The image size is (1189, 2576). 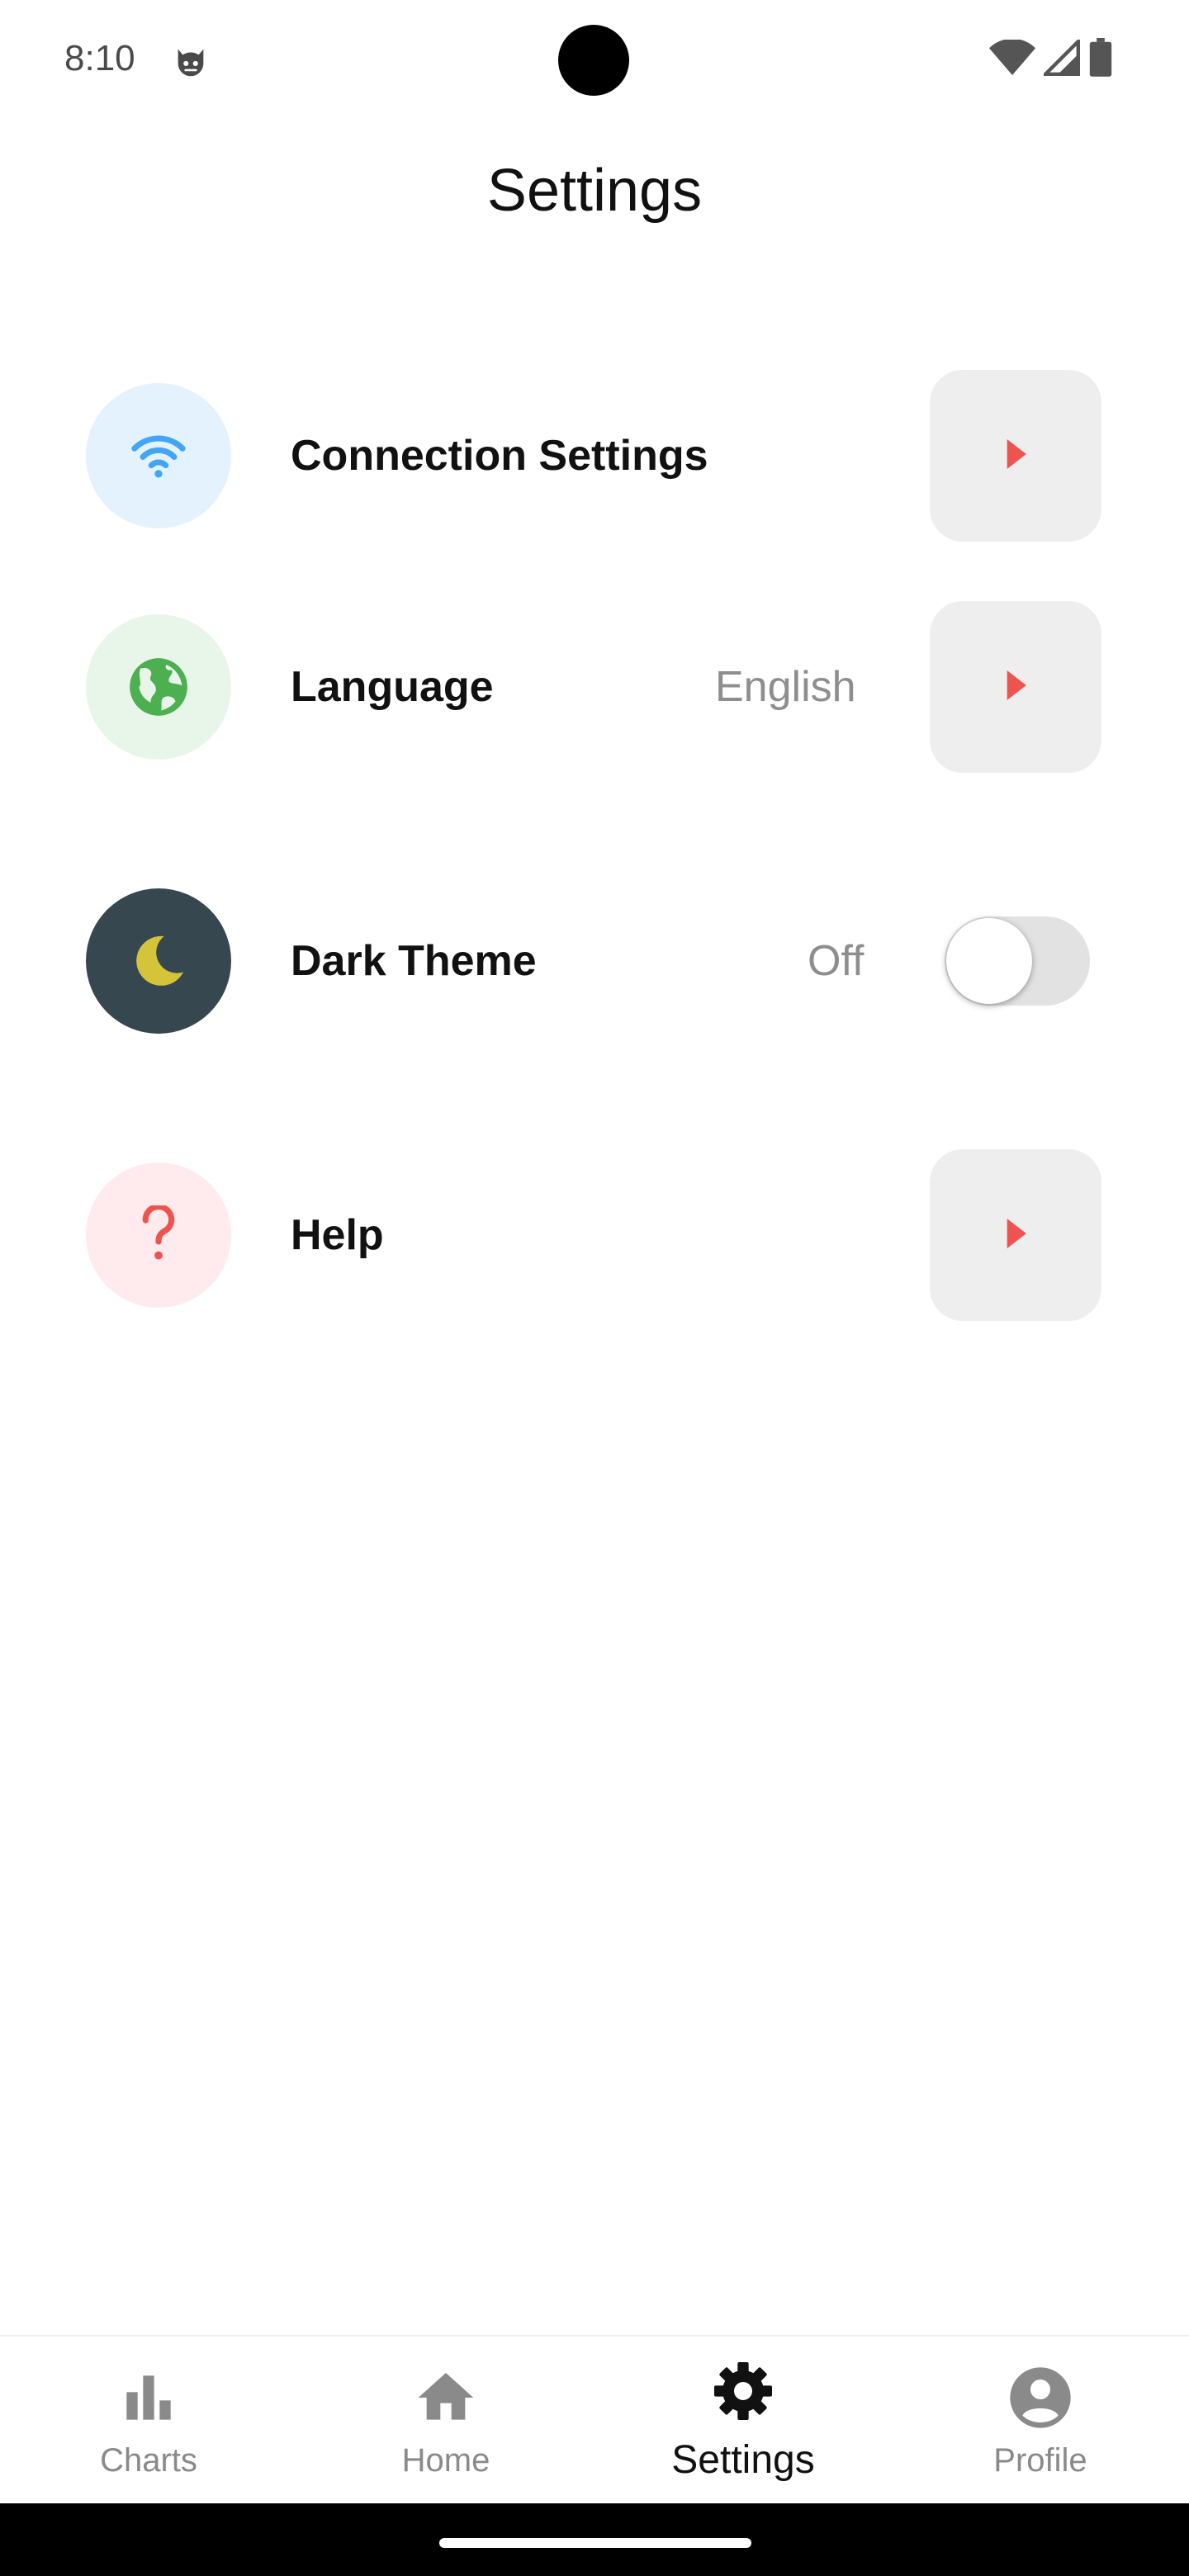 What do you see at coordinates (594, 191) in the screenshot?
I see `page-title: Settings` at bounding box center [594, 191].